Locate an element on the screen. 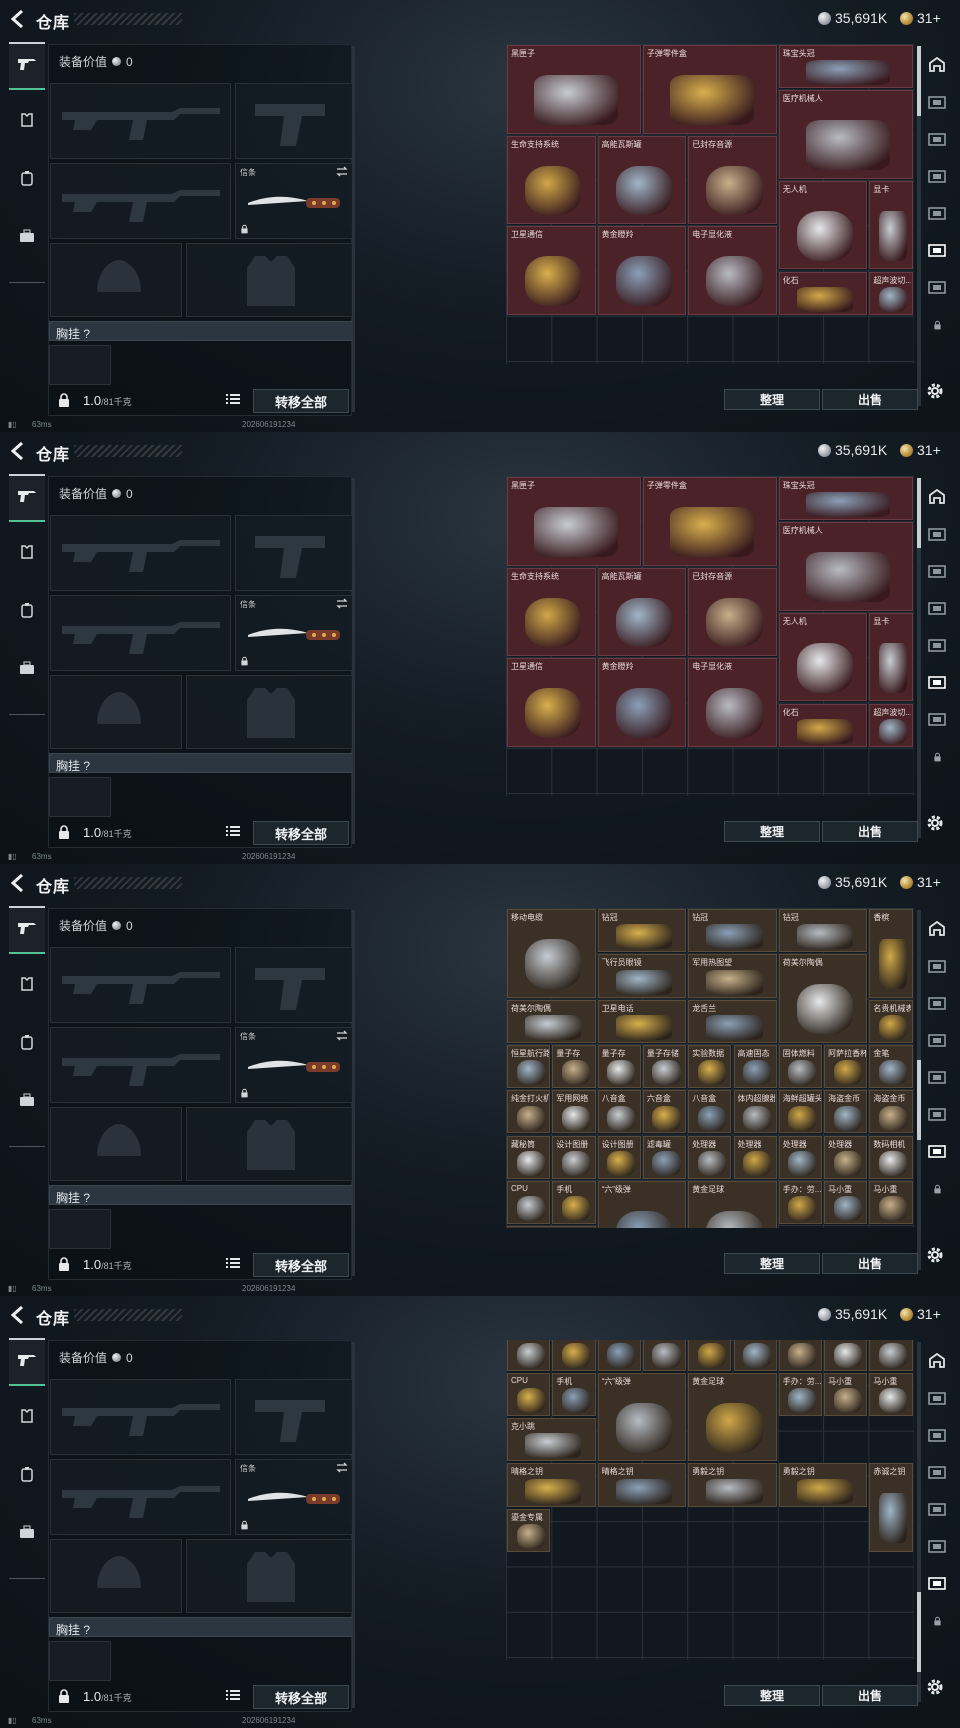 This screenshot has width=960, height=1728. storage-item: 已封存音源 is located at coordinates (732, 180).